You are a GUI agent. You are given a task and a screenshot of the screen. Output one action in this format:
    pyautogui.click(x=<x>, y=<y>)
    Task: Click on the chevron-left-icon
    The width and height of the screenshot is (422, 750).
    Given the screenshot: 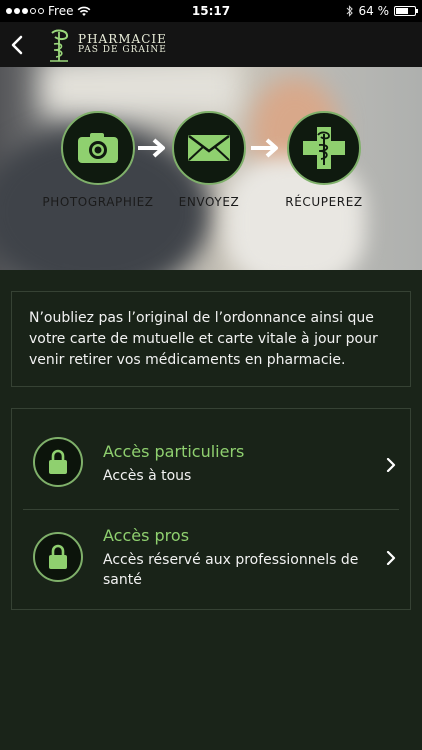 What is the action you would take?
    pyautogui.click(x=17, y=44)
    